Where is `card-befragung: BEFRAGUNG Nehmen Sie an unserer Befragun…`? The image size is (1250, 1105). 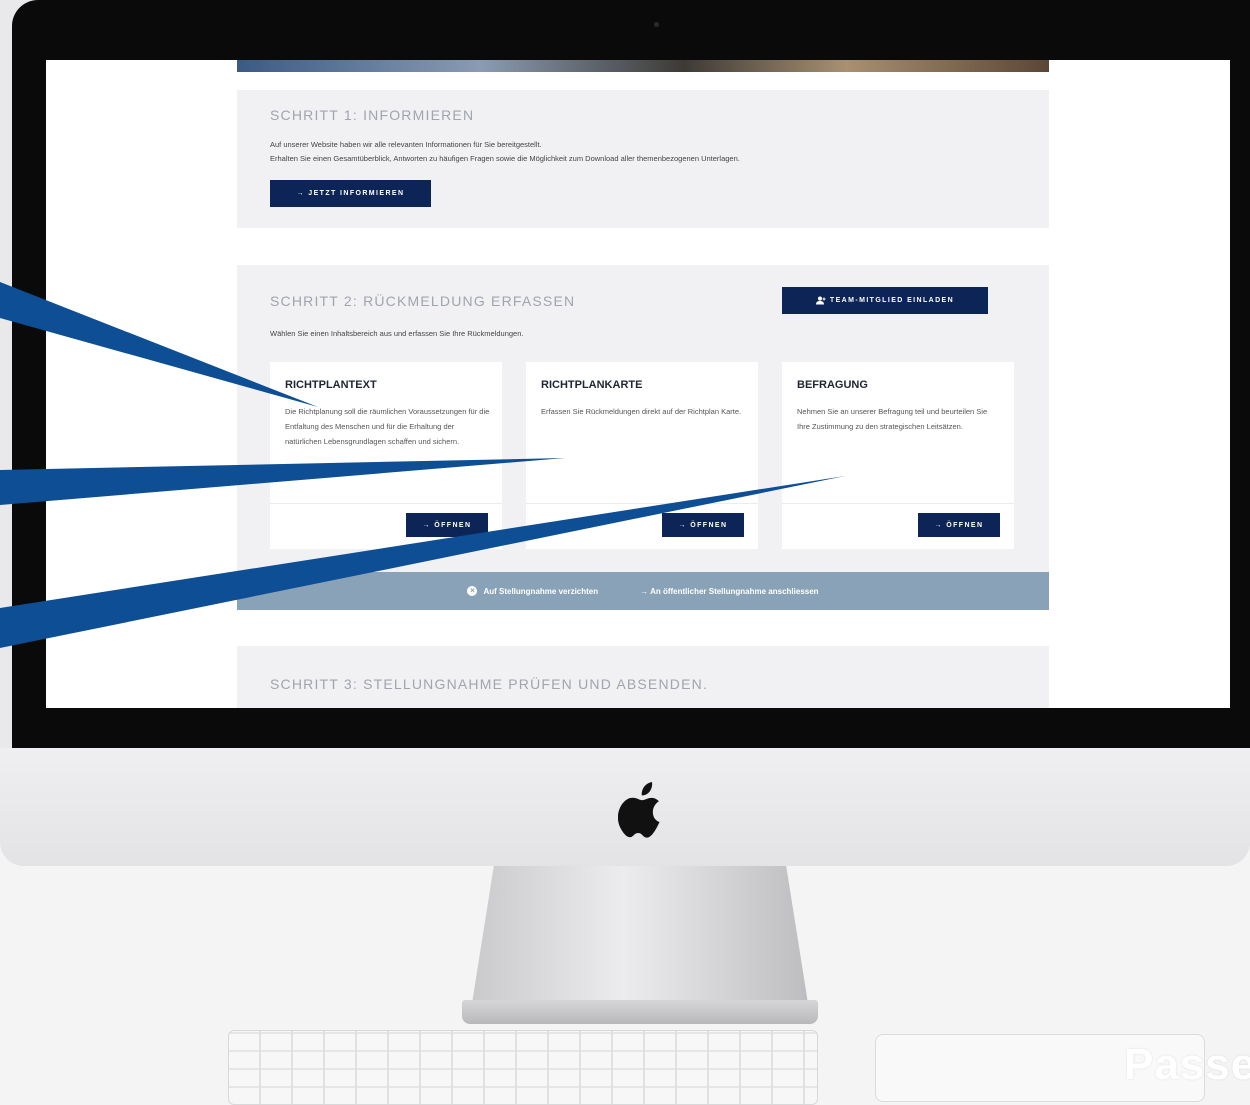 card-befragung: BEFRAGUNG Nehmen Sie an unserer Befragun… is located at coordinates (898, 455).